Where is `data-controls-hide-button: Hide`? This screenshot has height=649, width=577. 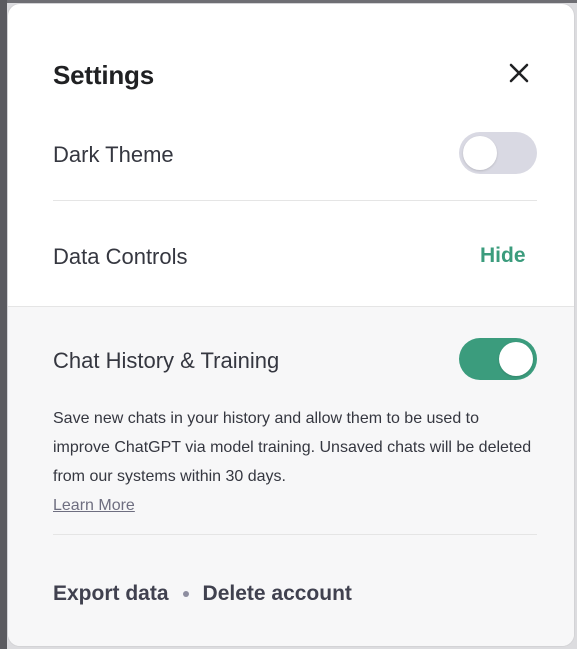
data-controls-hide-button: Hide is located at coordinates (503, 256).